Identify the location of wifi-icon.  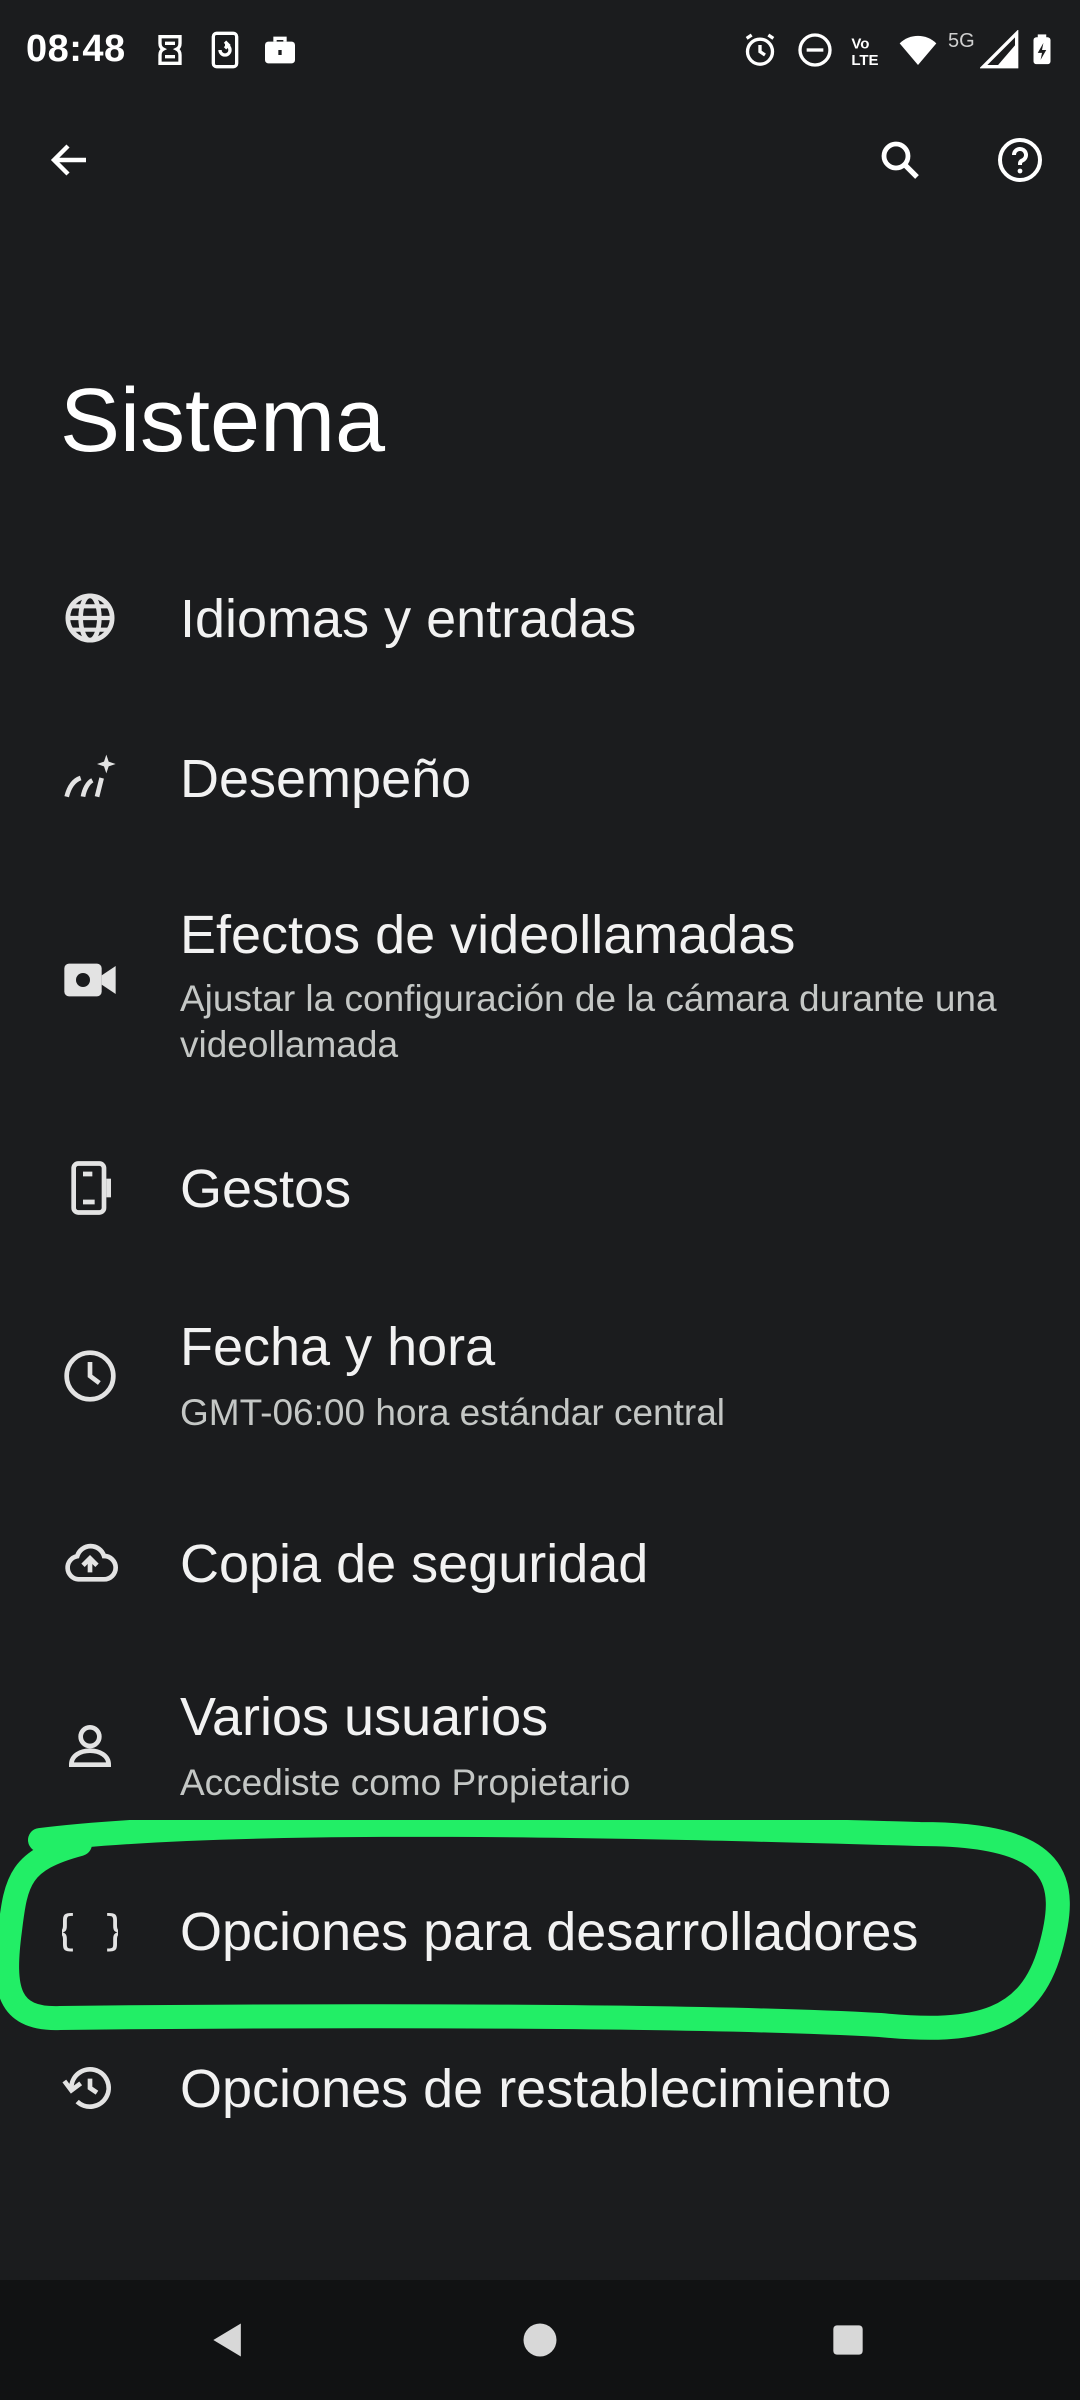
(918, 50).